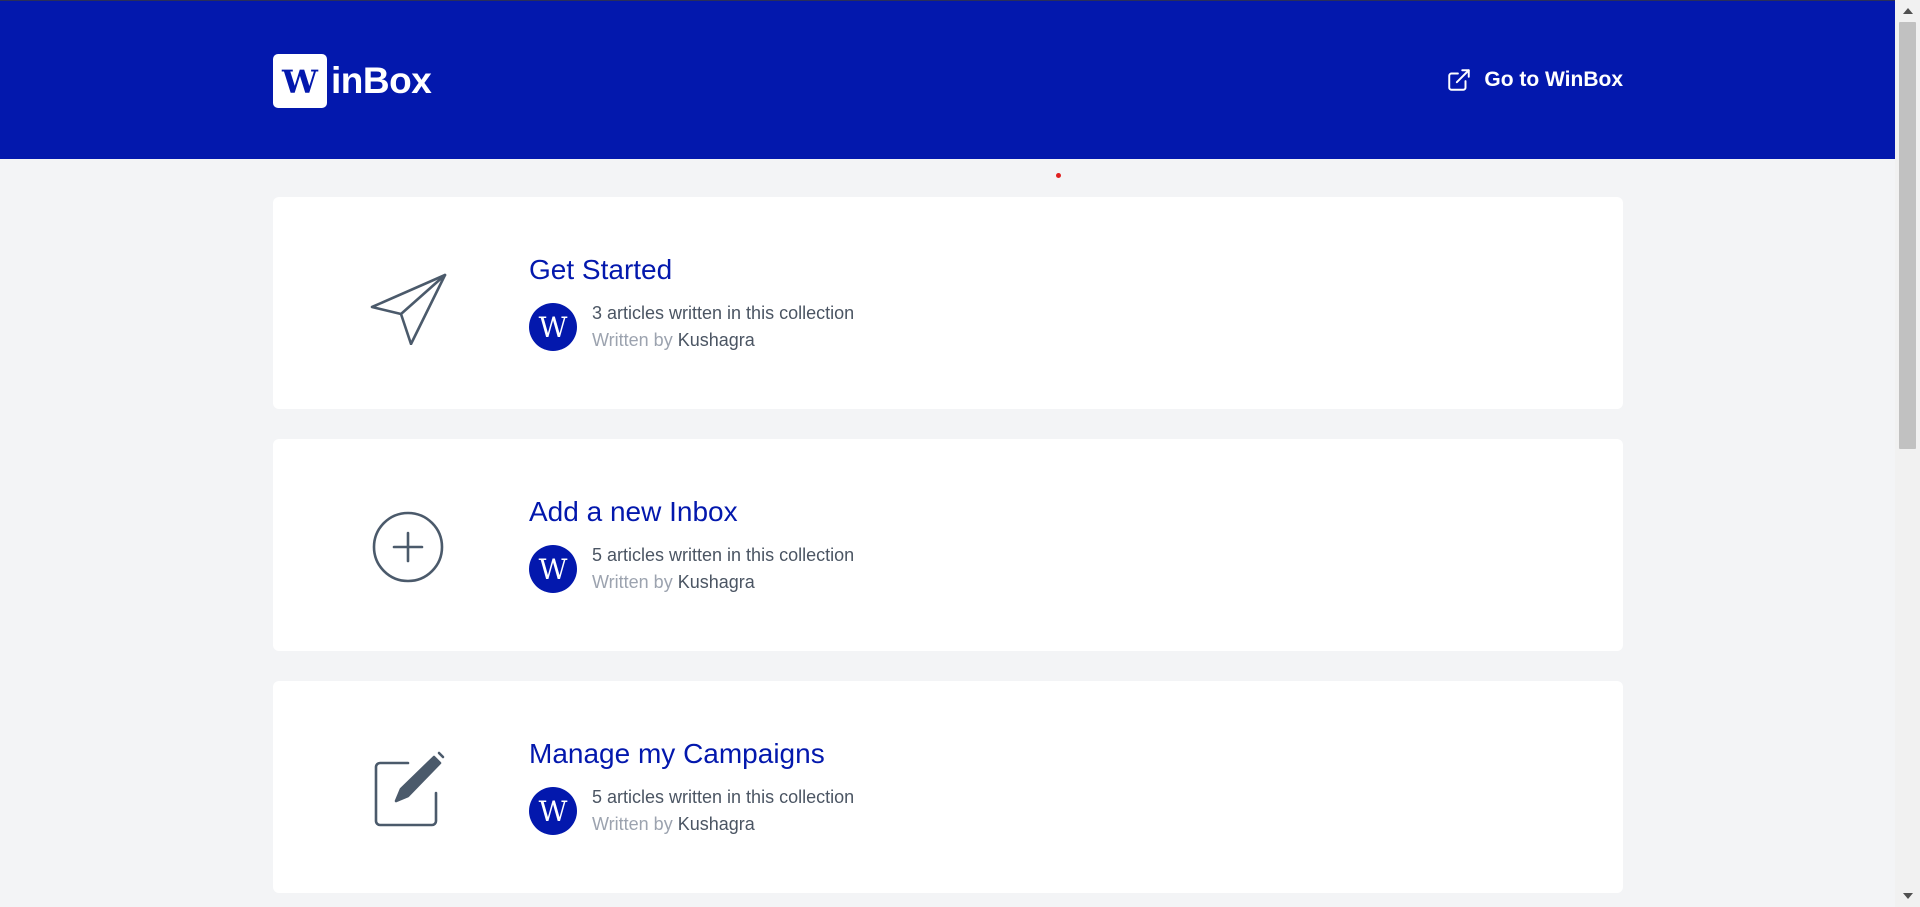  I want to click on logo-text: inBox, so click(381, 80).